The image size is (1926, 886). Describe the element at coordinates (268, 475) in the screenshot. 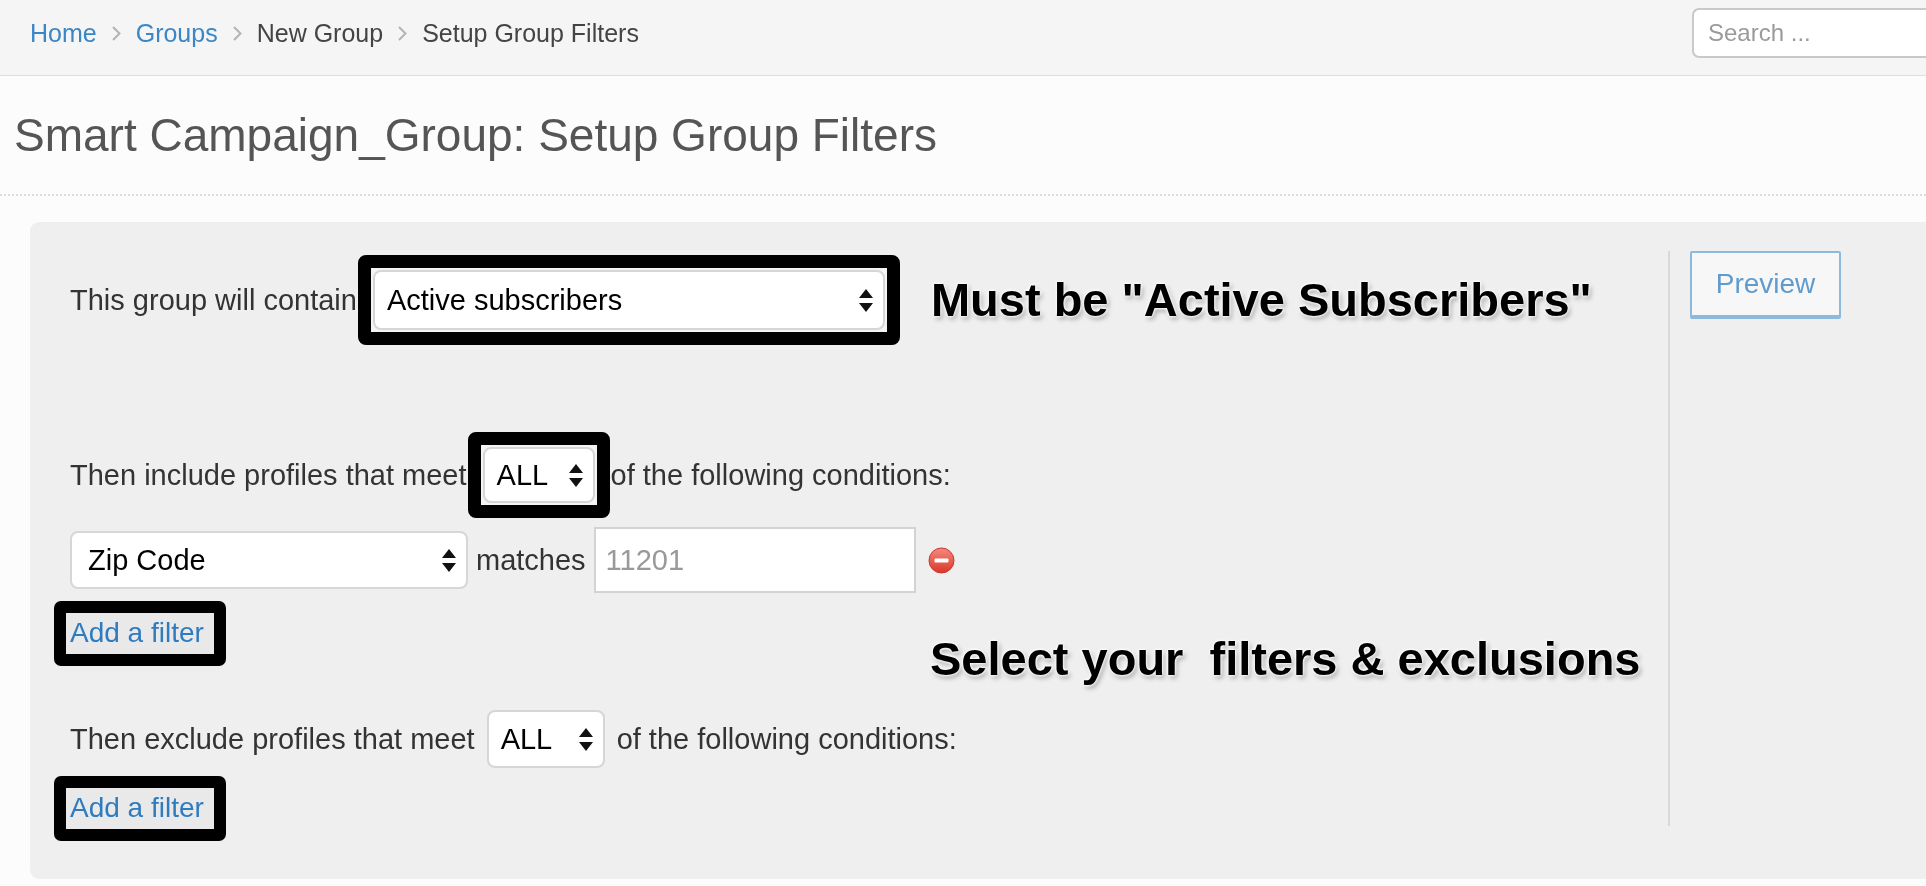

I see `form-label: Then include profiles that meet` at that location.